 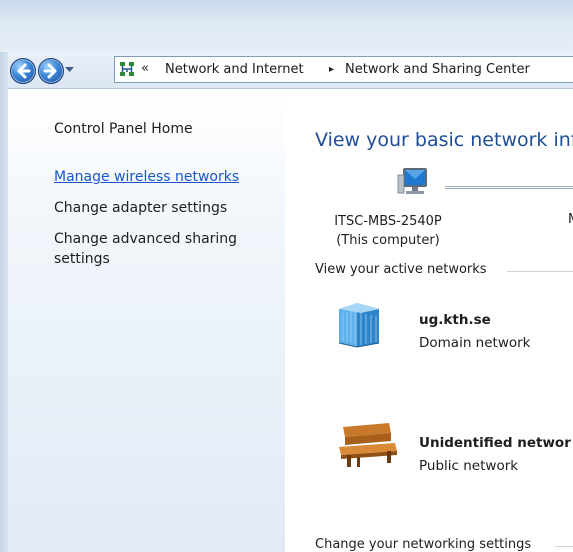 I want to click on window-titlebar, so click(x=286, y=26).